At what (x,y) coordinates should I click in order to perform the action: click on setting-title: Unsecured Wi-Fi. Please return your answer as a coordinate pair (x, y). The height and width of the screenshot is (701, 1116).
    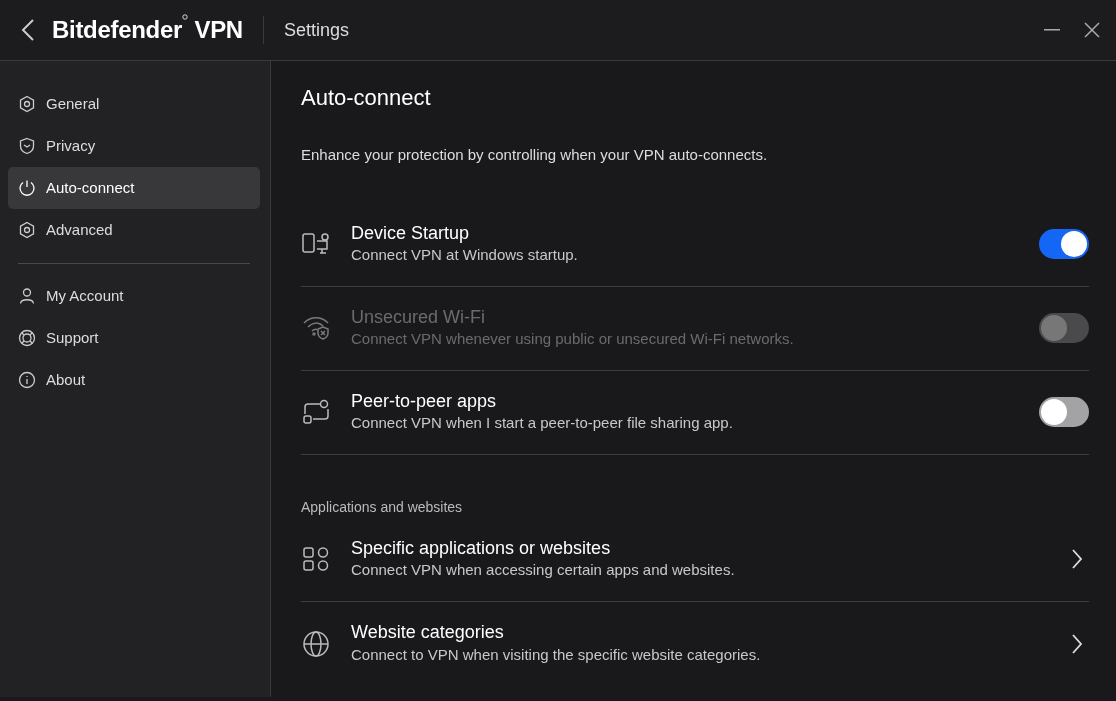
    Looking at the image, I should click on (419, 317).